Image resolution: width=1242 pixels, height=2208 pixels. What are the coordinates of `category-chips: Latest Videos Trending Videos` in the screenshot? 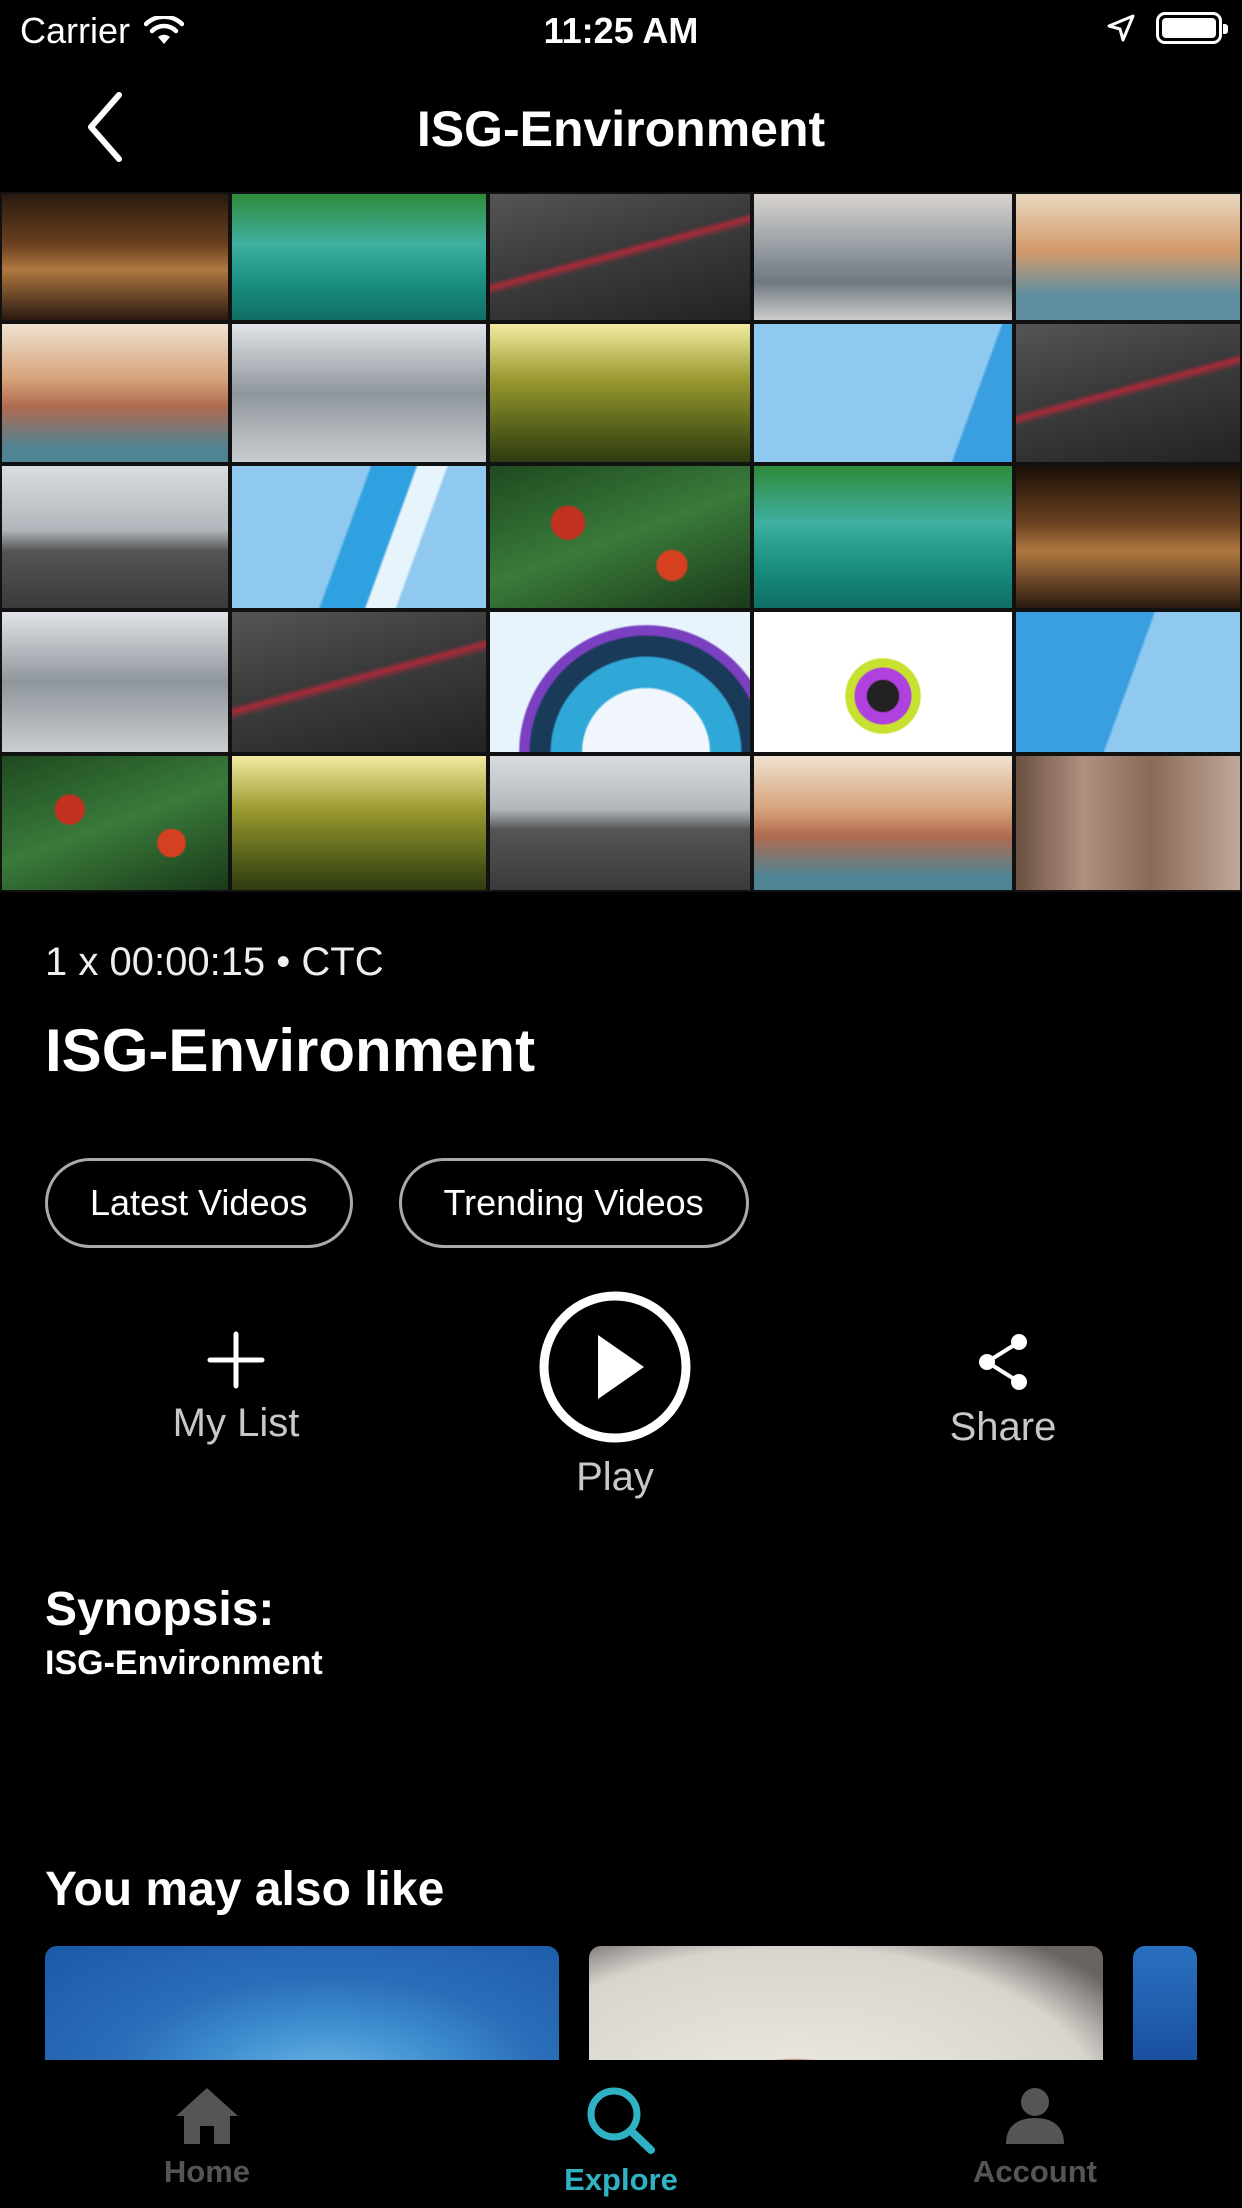 It's located at (397, 1203).